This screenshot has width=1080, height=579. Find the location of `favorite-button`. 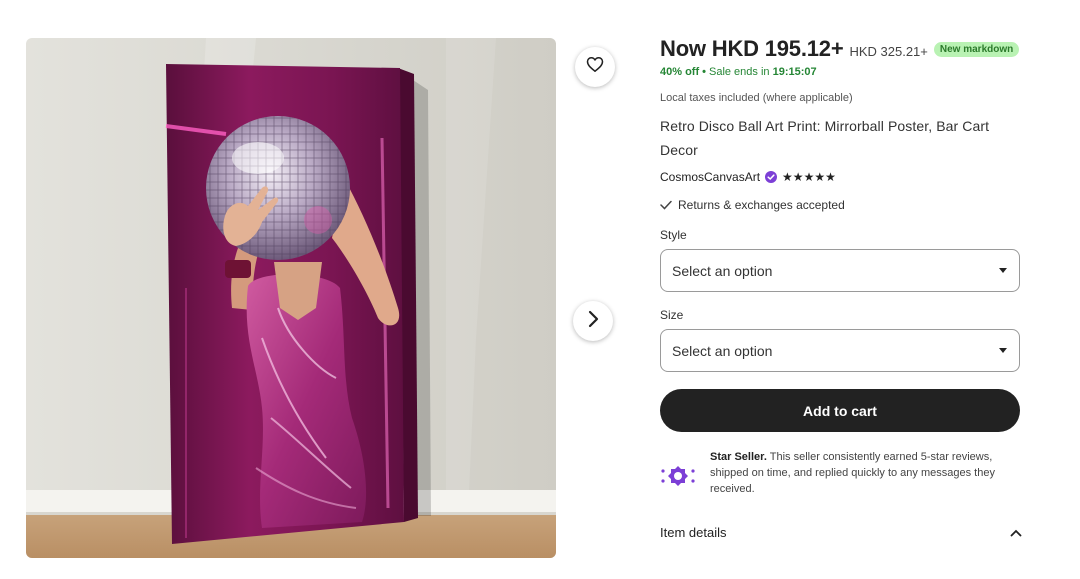

favorite-button is located at coordinates (595, 67).